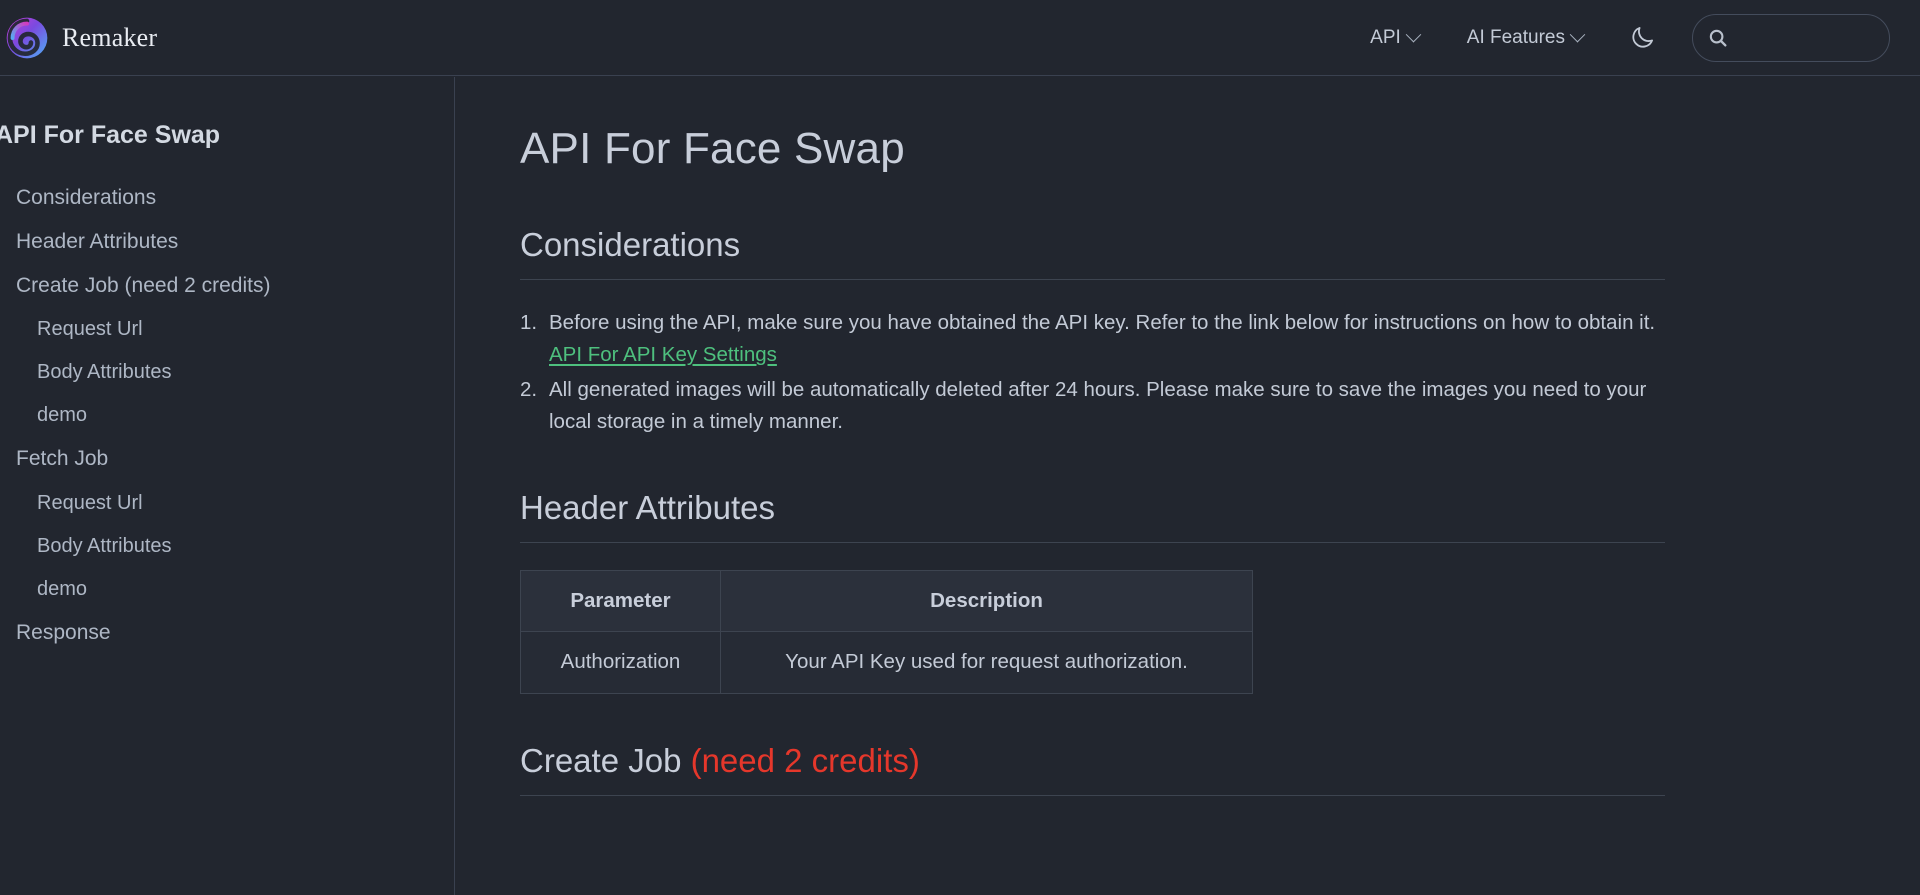 The width and height of the screenshot is (1920, 895). What do you see at coordinates (712, 148) in the screenshot?
I see `page-title: API For Face Swap` at bounding box center [712, 148].